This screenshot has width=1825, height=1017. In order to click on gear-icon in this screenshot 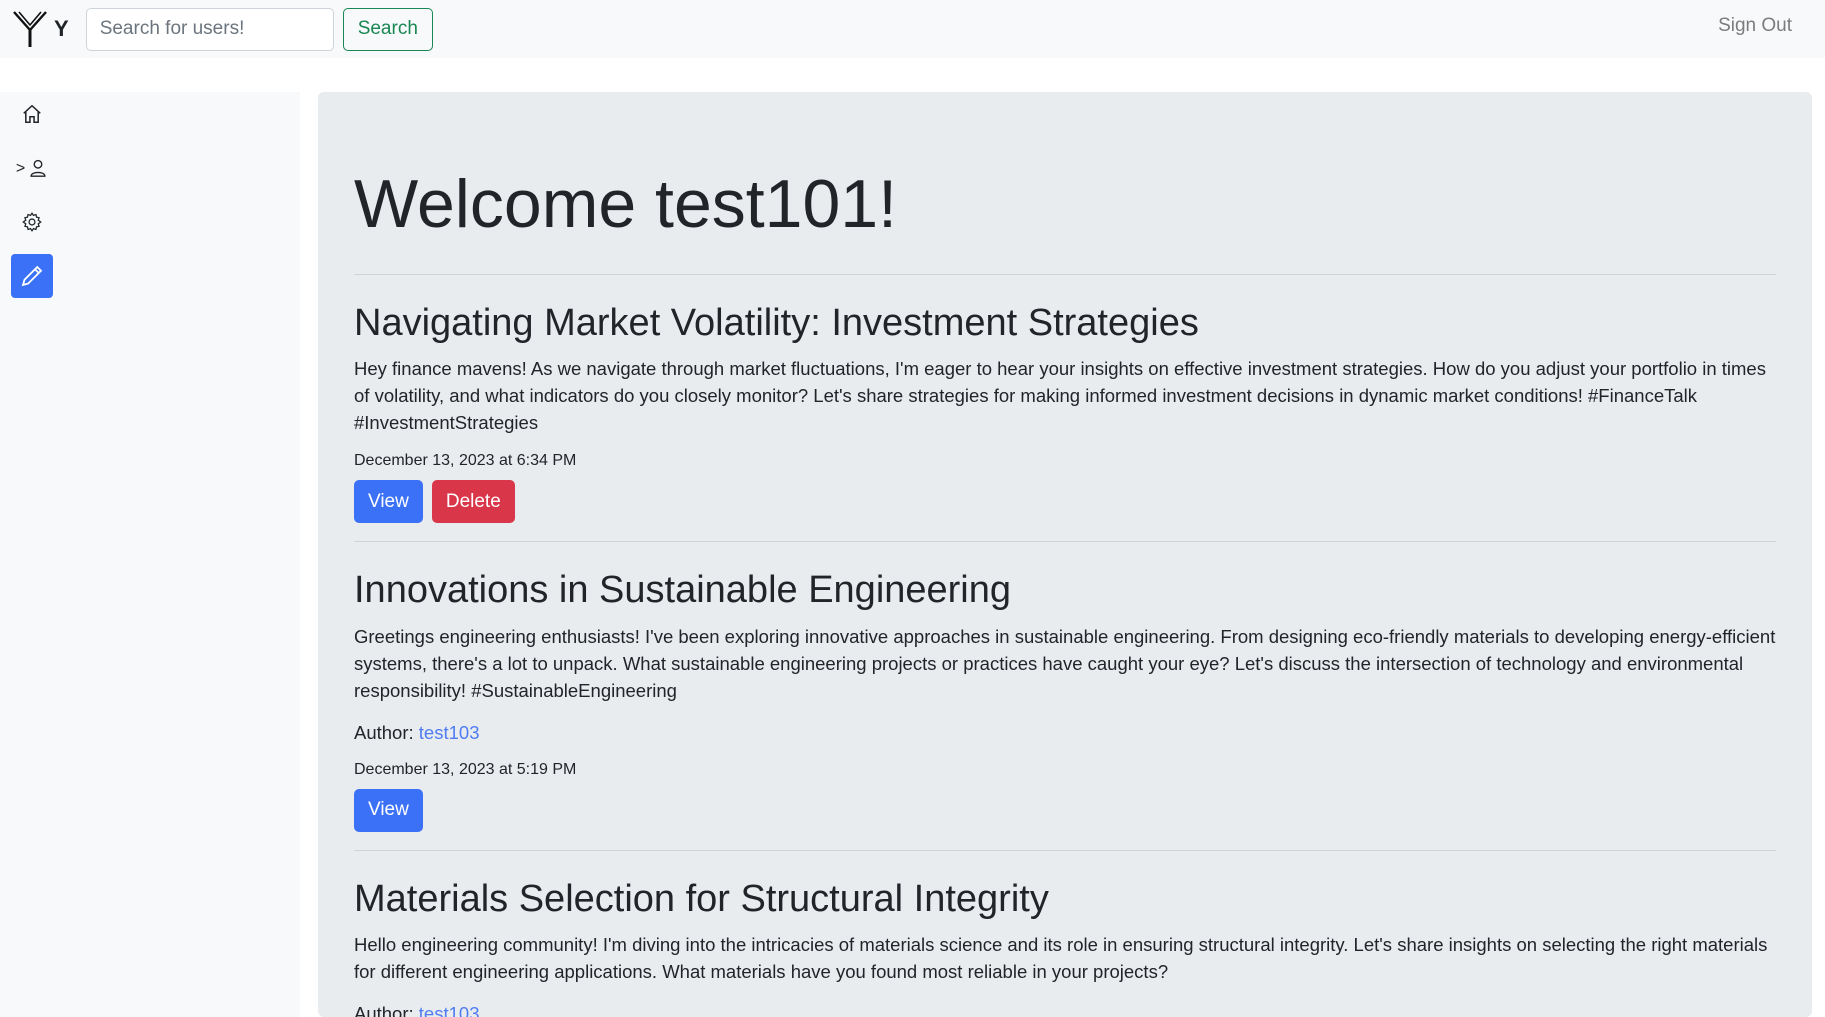, I will do `click(32, 222)`.